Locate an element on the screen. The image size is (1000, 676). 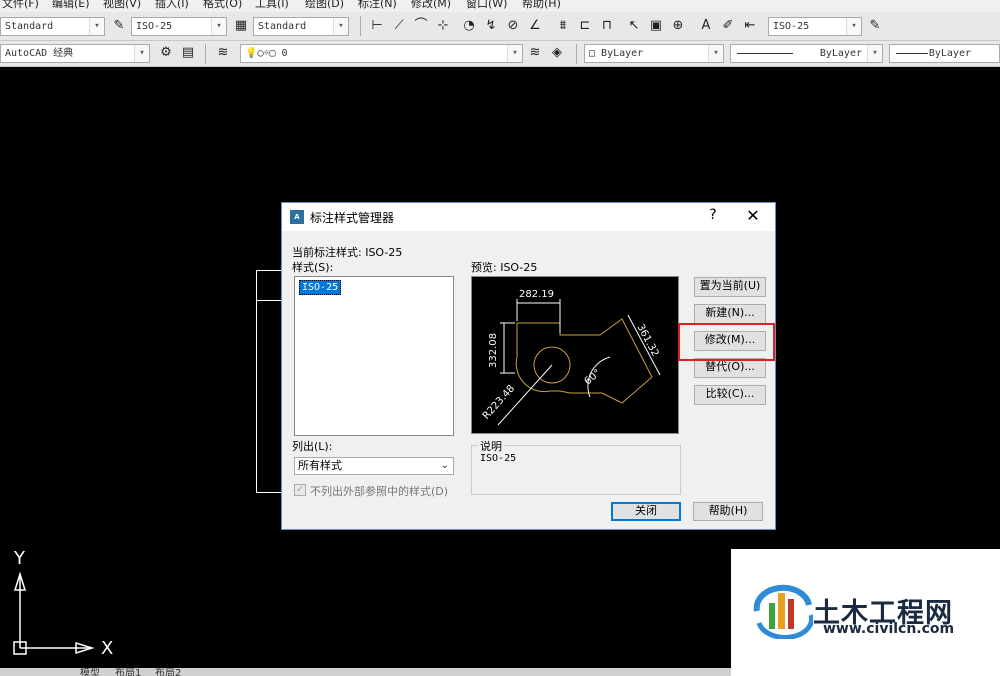
ucs-y-label: Y is located at coordinates (19, 558).